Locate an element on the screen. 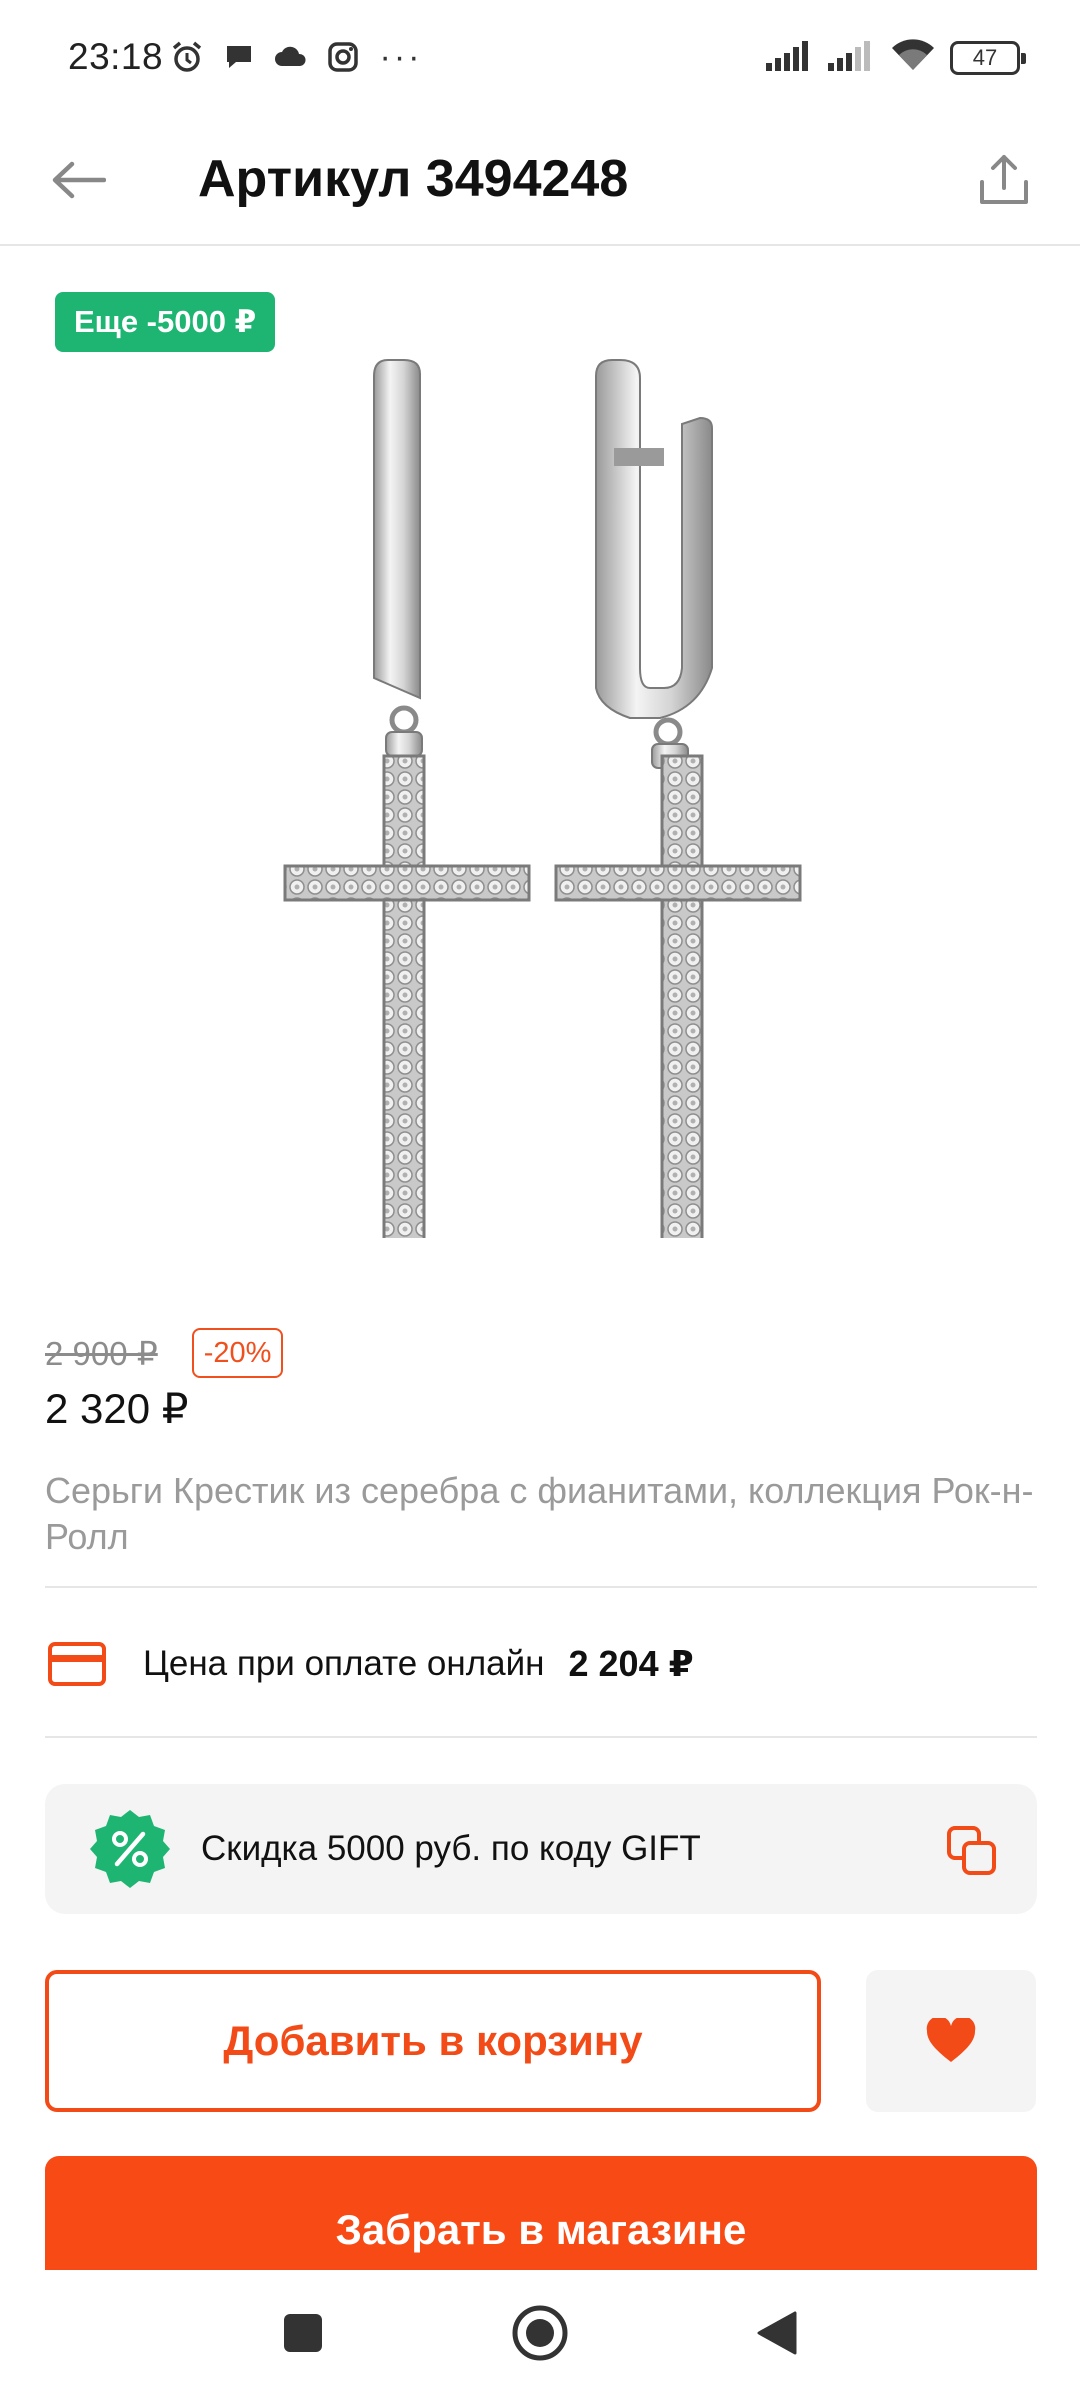  promo-code-box: Скидка 5000 руб. по коду GIFT is located at coordinates (541, 1849).